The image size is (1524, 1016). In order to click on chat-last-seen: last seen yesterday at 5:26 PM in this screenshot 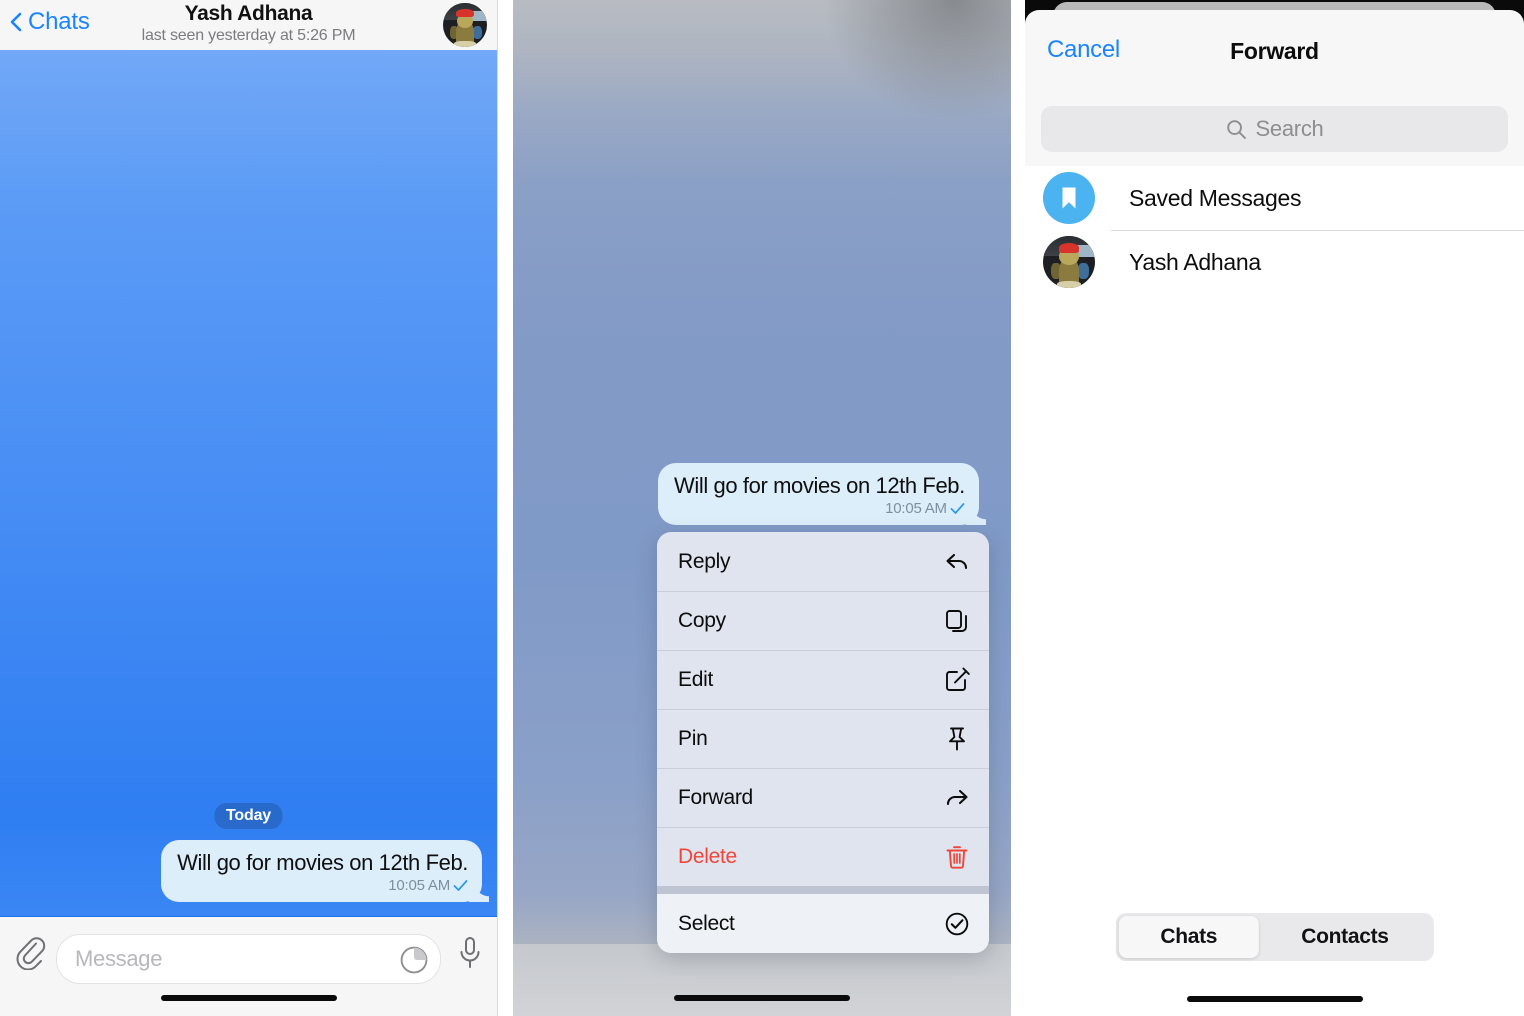, I will do `click(248, 35)`.